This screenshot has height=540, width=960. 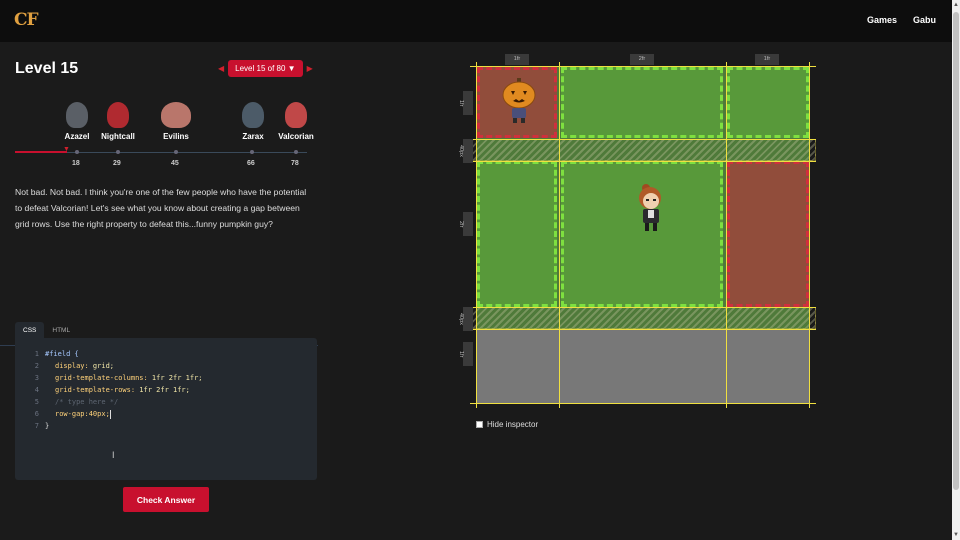 I want to click on boss-level-number: 29, so click(x=117, y=163).